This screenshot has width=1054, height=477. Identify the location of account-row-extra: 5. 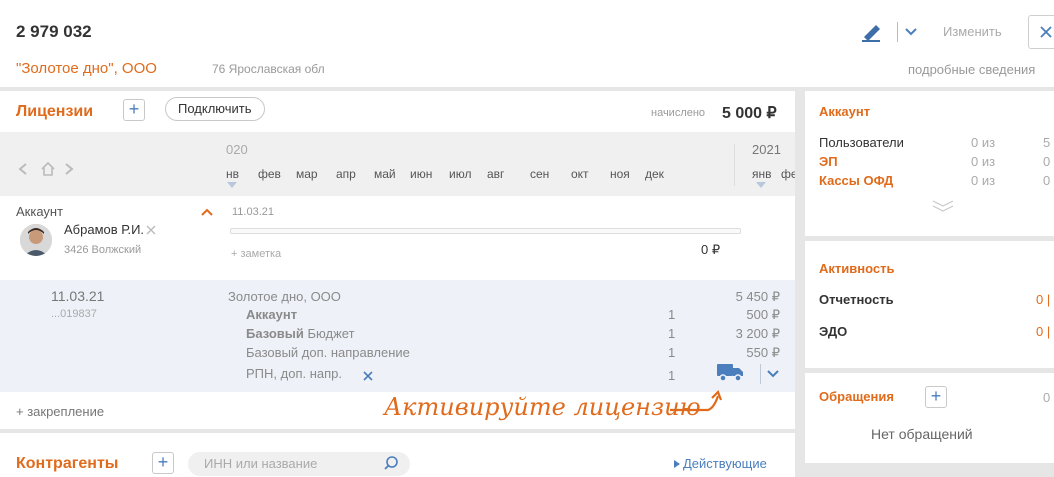
(1047, 142).